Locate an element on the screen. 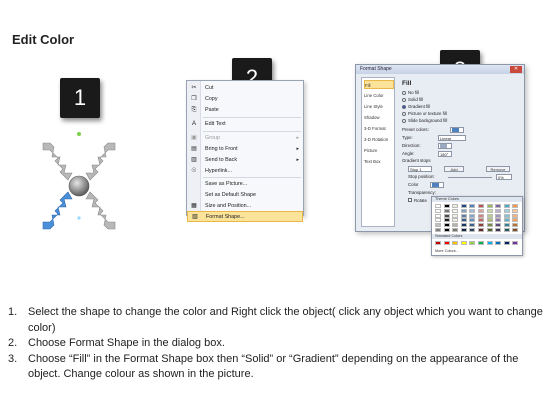 This screenshot has width=560, height=420. category-line-style: Line Style is located at coordinates (379, 106).